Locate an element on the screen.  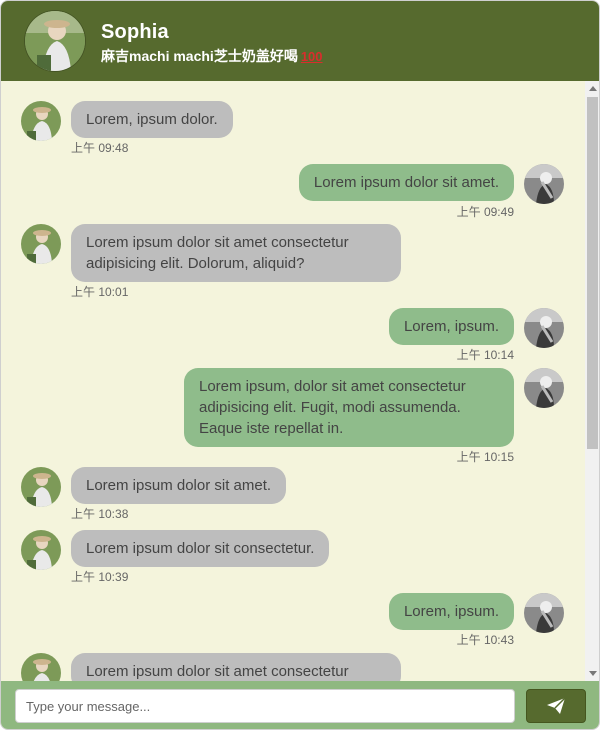
scroll-up-arrow-icon is located at coordinates (593, 88).